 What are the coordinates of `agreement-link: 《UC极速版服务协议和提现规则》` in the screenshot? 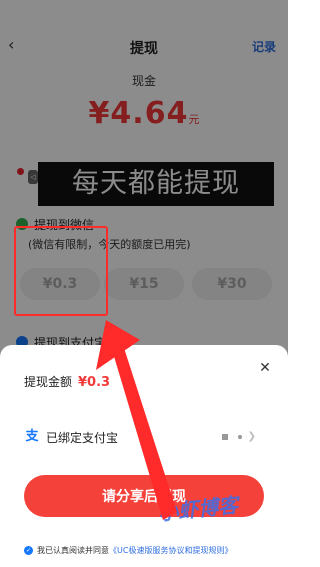 It's located at (170, 550).